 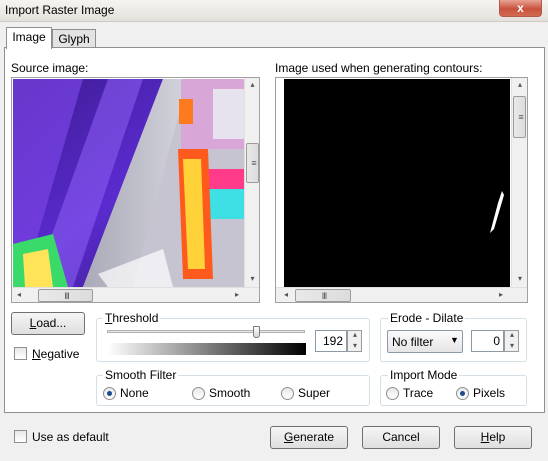 What do you see at coordinates (135, 294) in the screenshot?
I see `source-horizontal-scrollbar: ◂ III ▸` at bounding box center [135, 294].